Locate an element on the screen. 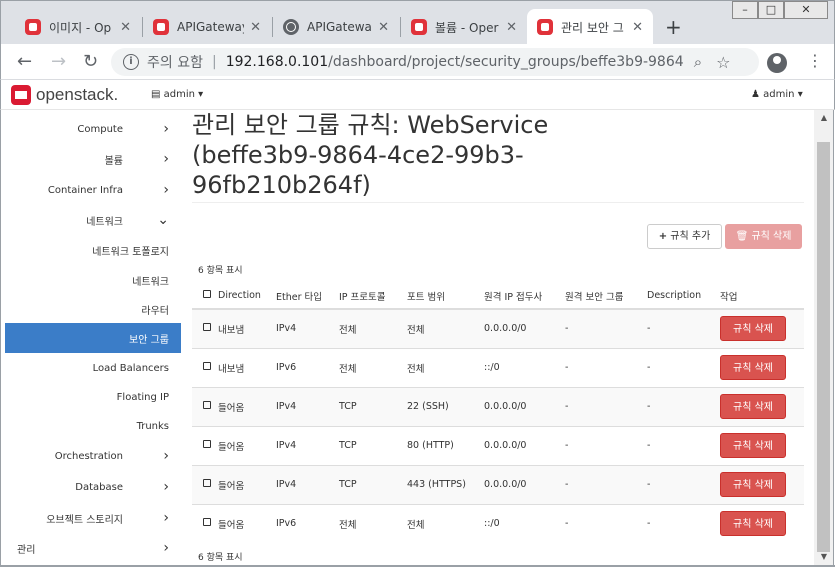  delete-rules-button: 🗑 규칙 삭제 is located at coordinates (763, 236).